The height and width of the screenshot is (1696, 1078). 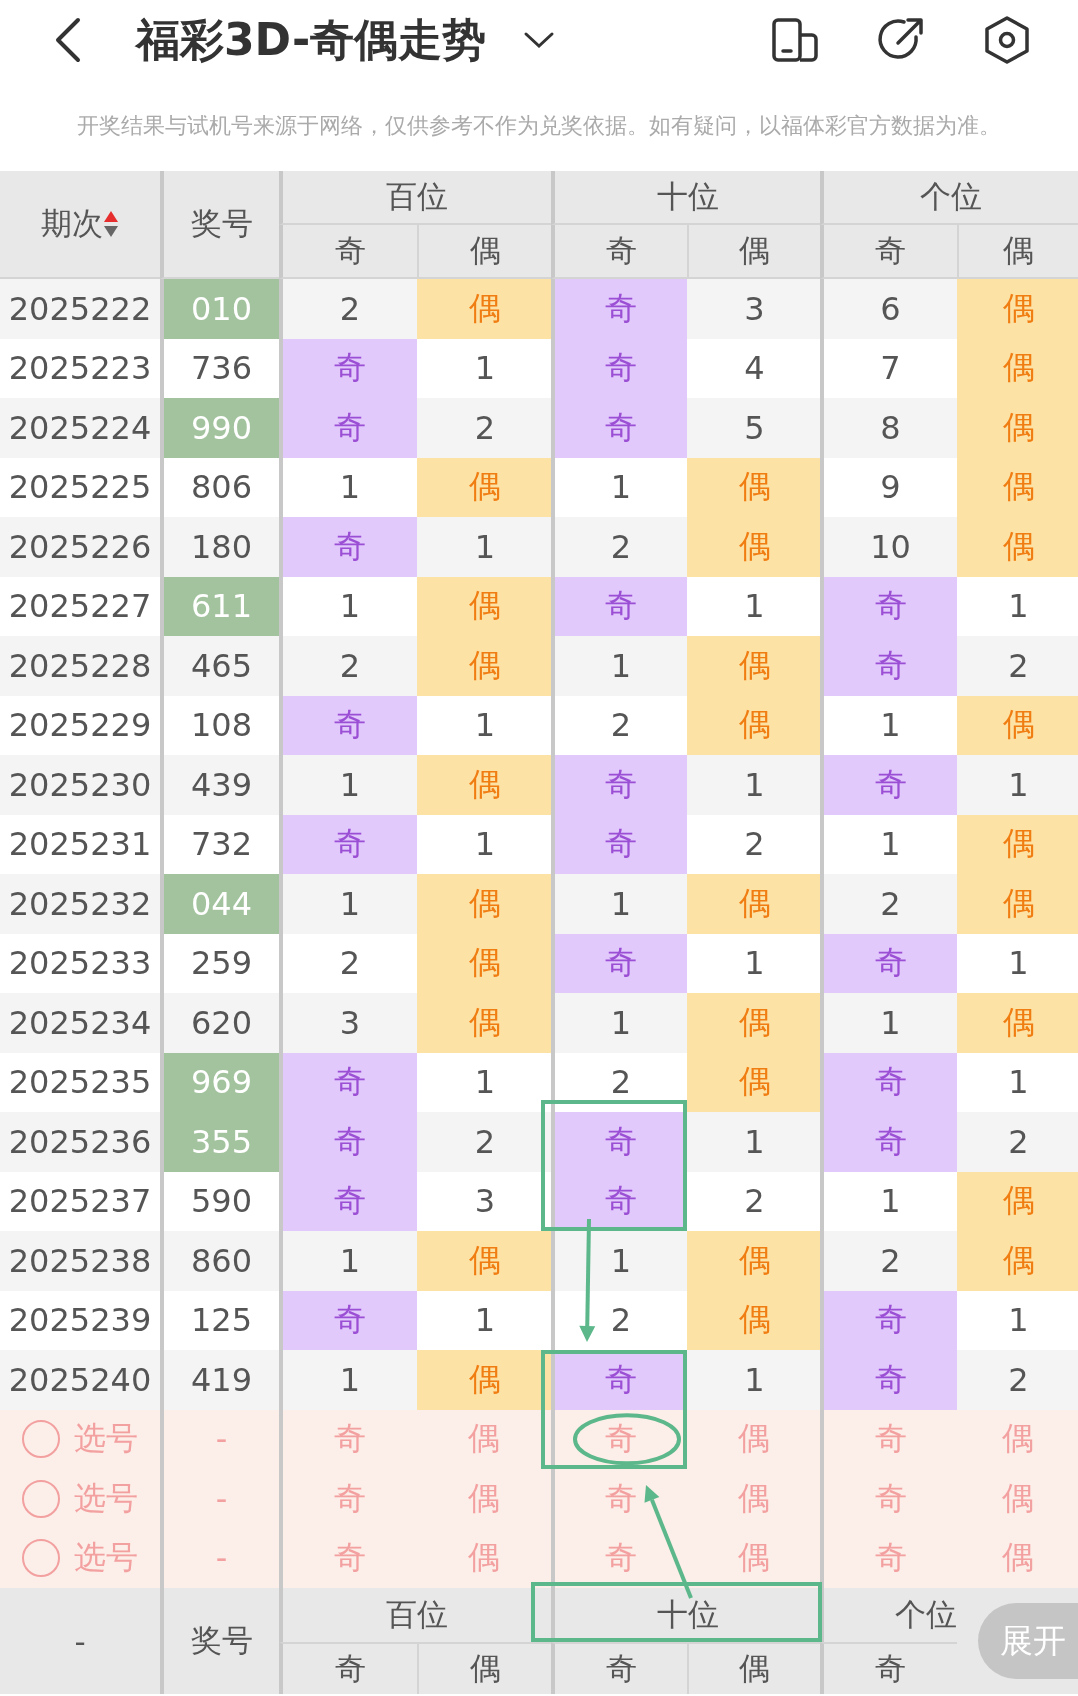 I want to click on number-cell: 439, so click(x=219, y=785).